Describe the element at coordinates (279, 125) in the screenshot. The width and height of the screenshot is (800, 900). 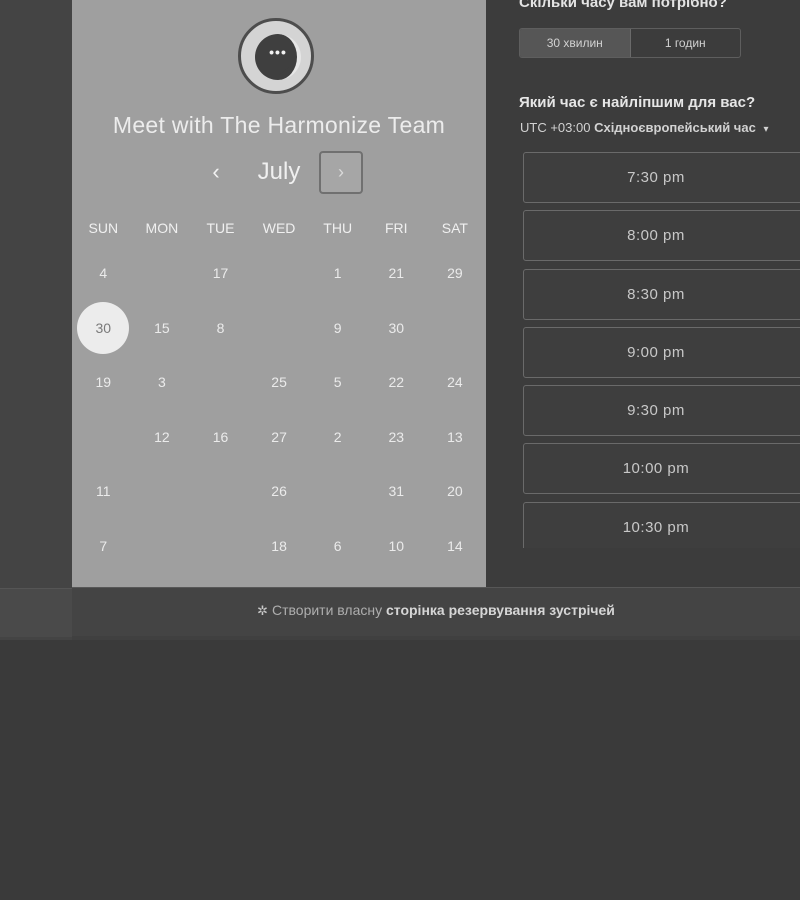
I see `team-title: Meet with The Harmonize Team` at that location.